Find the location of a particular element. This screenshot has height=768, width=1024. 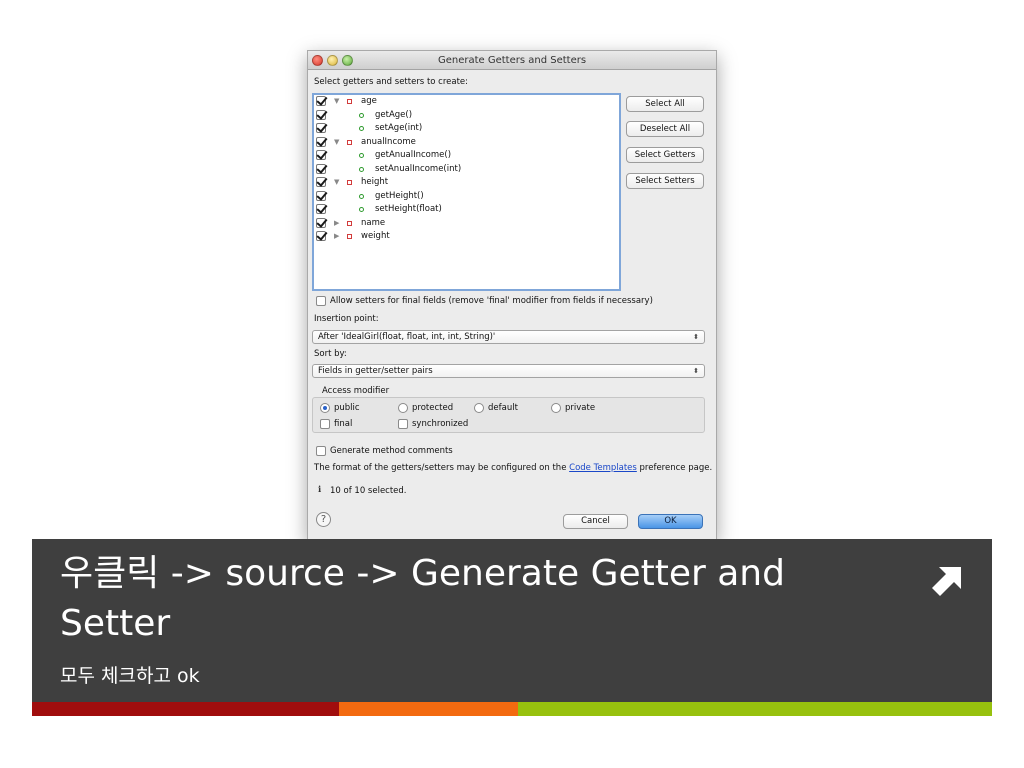

dialog-title: Generate Getters and Setters is located at coordinates (512, 60).